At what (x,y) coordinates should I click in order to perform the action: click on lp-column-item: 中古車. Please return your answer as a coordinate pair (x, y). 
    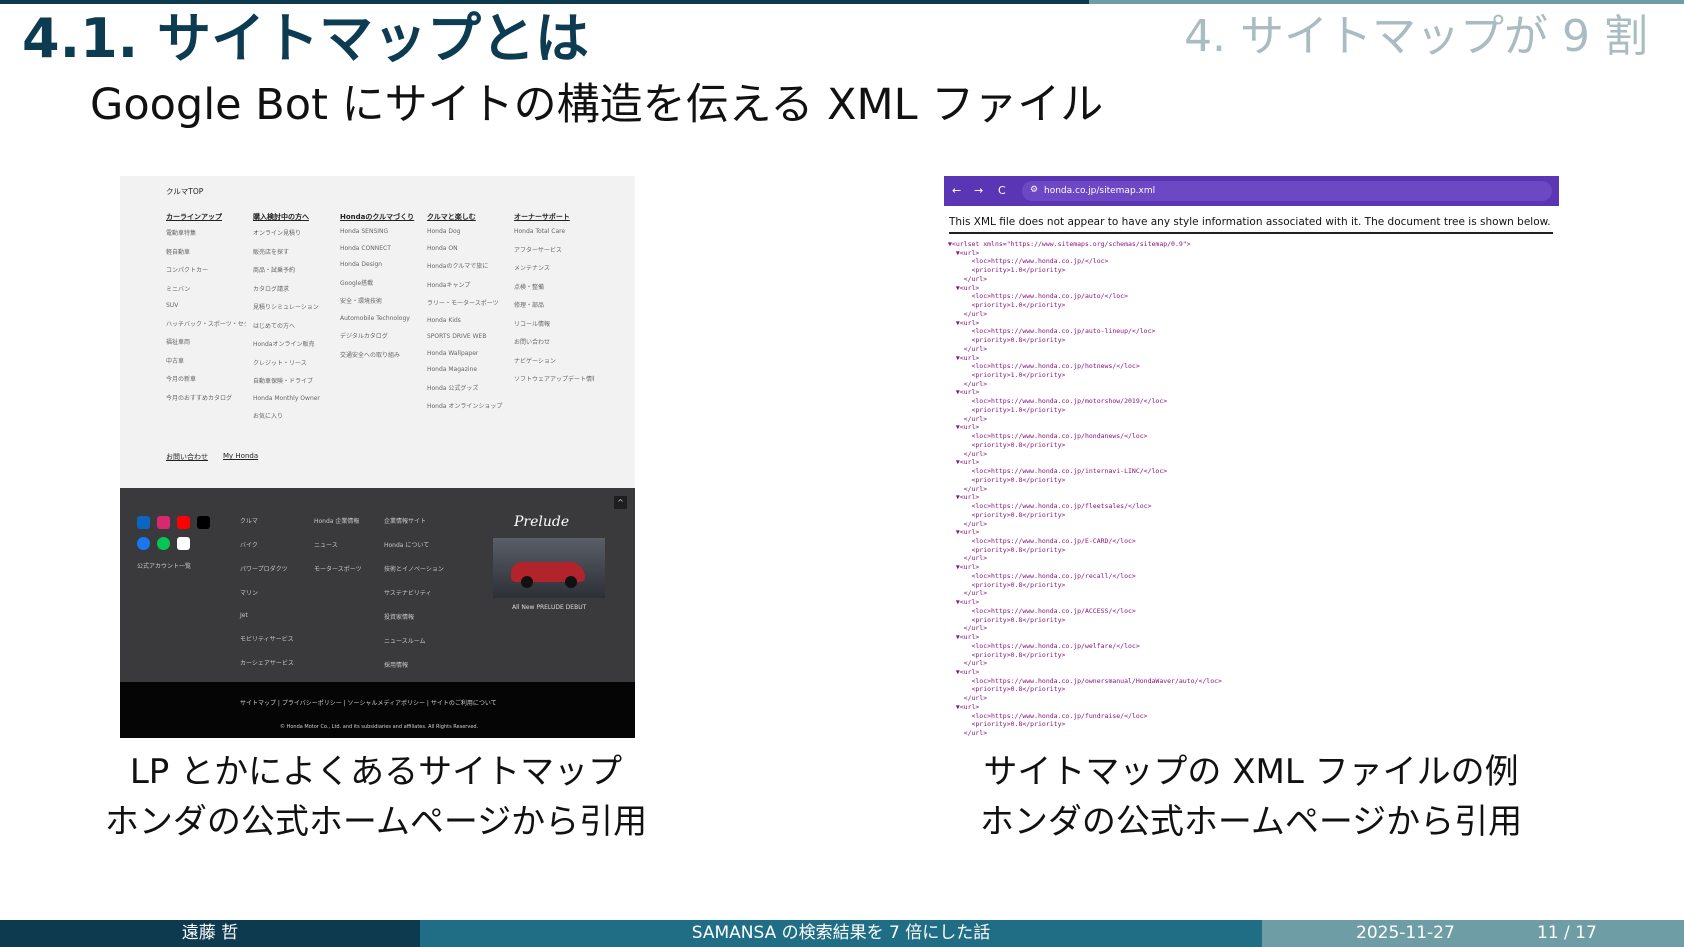
    Looking at the image, I should click on (175, 361).